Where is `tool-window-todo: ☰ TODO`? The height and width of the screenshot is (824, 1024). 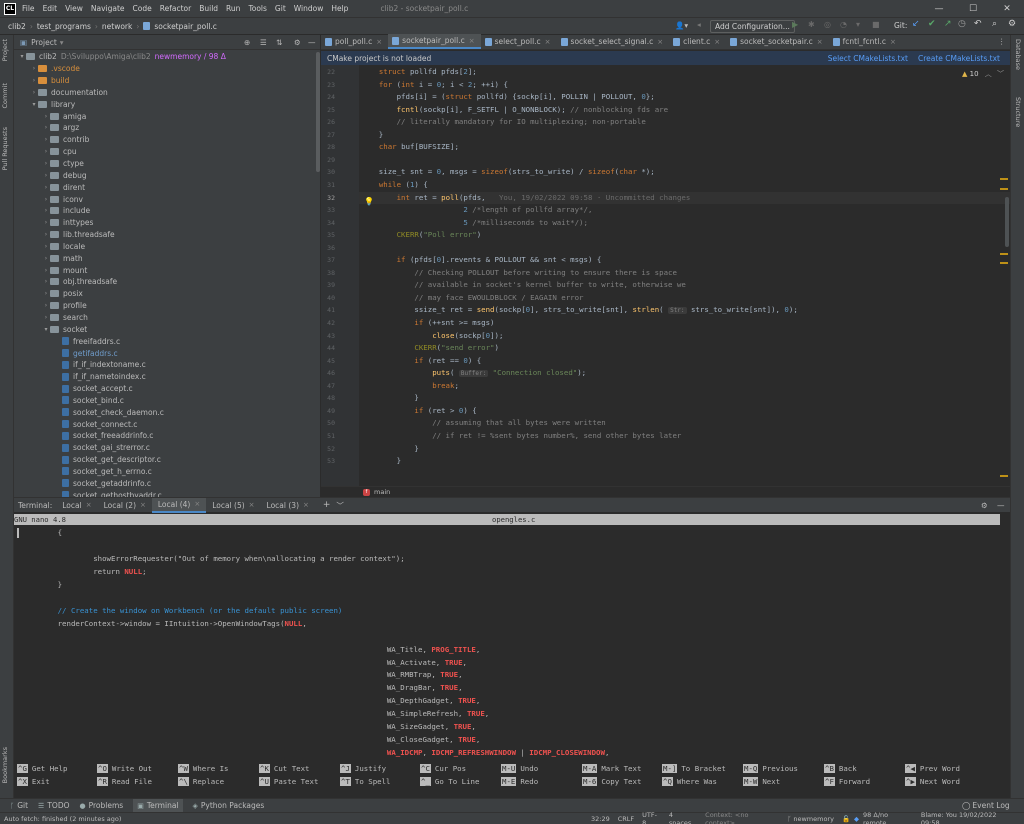
tool-window-todo: ☰ TODO is located at coordinates (53, 805).